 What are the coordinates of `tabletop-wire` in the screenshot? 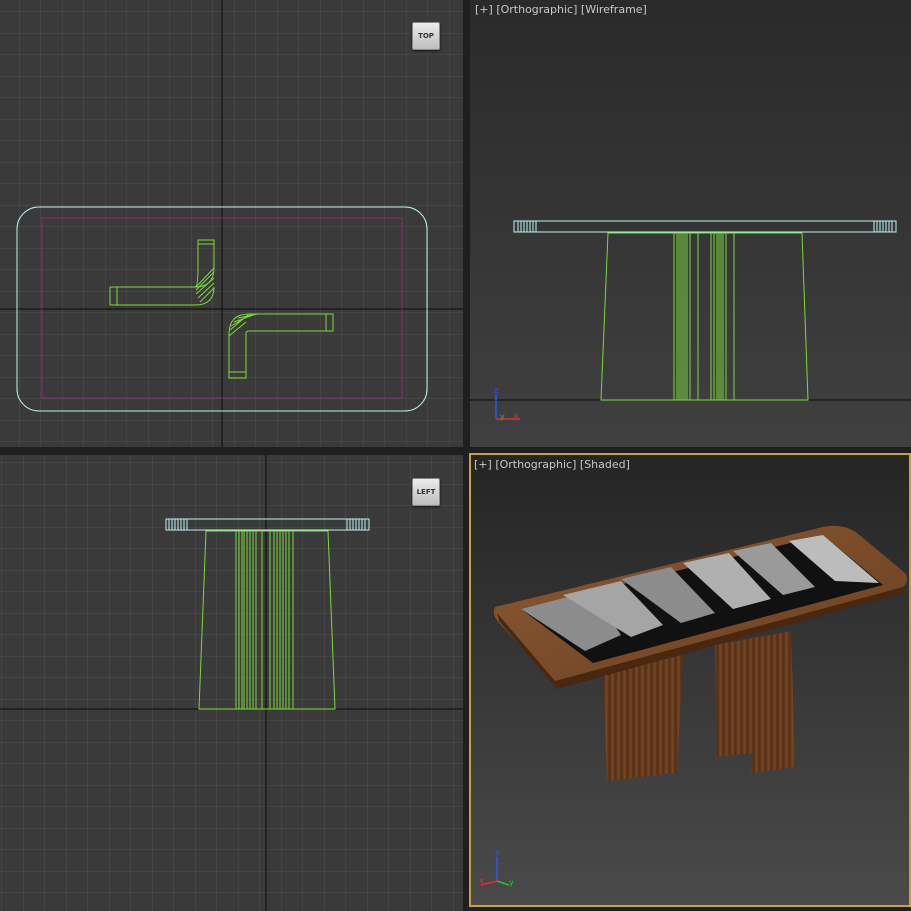 It's located at (705, 226).